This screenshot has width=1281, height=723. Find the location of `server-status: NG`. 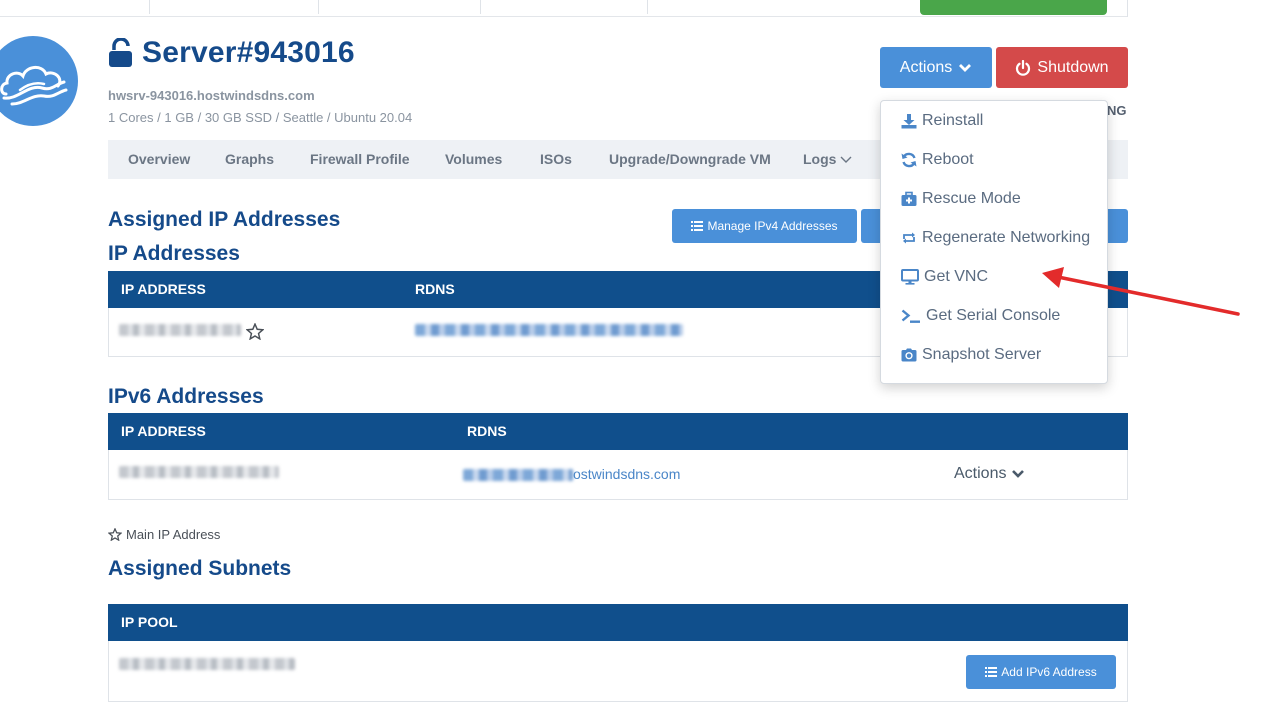

server-status: NG is located at coordinates (1117, 110).